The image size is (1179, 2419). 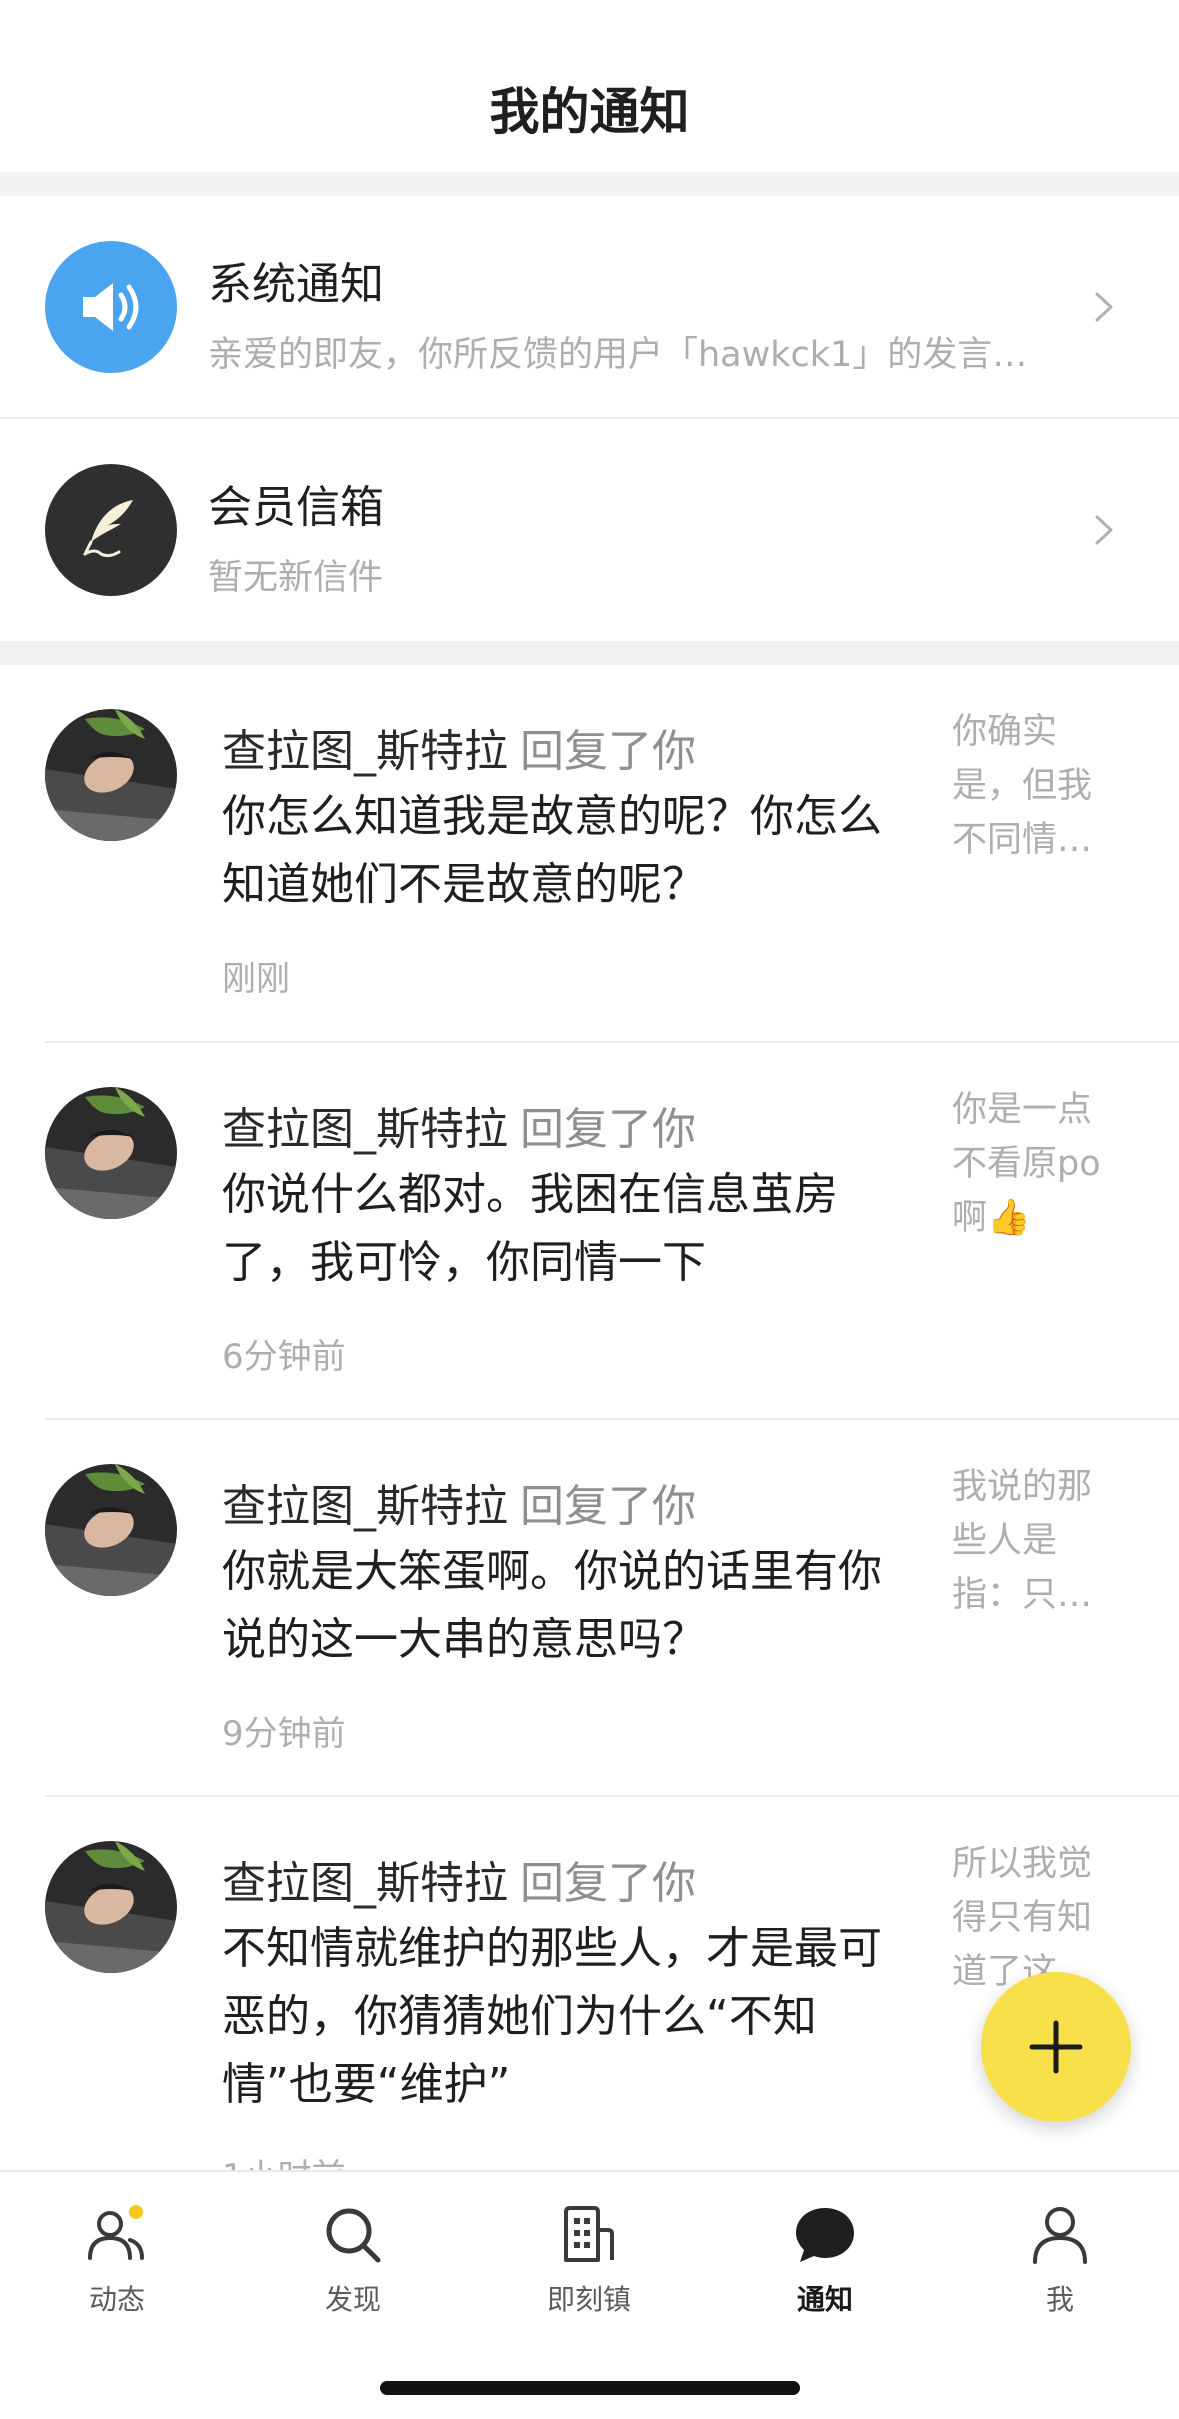 What do you see at coordinates (530, 1228) in the screenshot?
I see `reply-body: 你说什么都对。我困在信息茧房了，我可怜，你同情一下` at bounding box center [530, 1228].